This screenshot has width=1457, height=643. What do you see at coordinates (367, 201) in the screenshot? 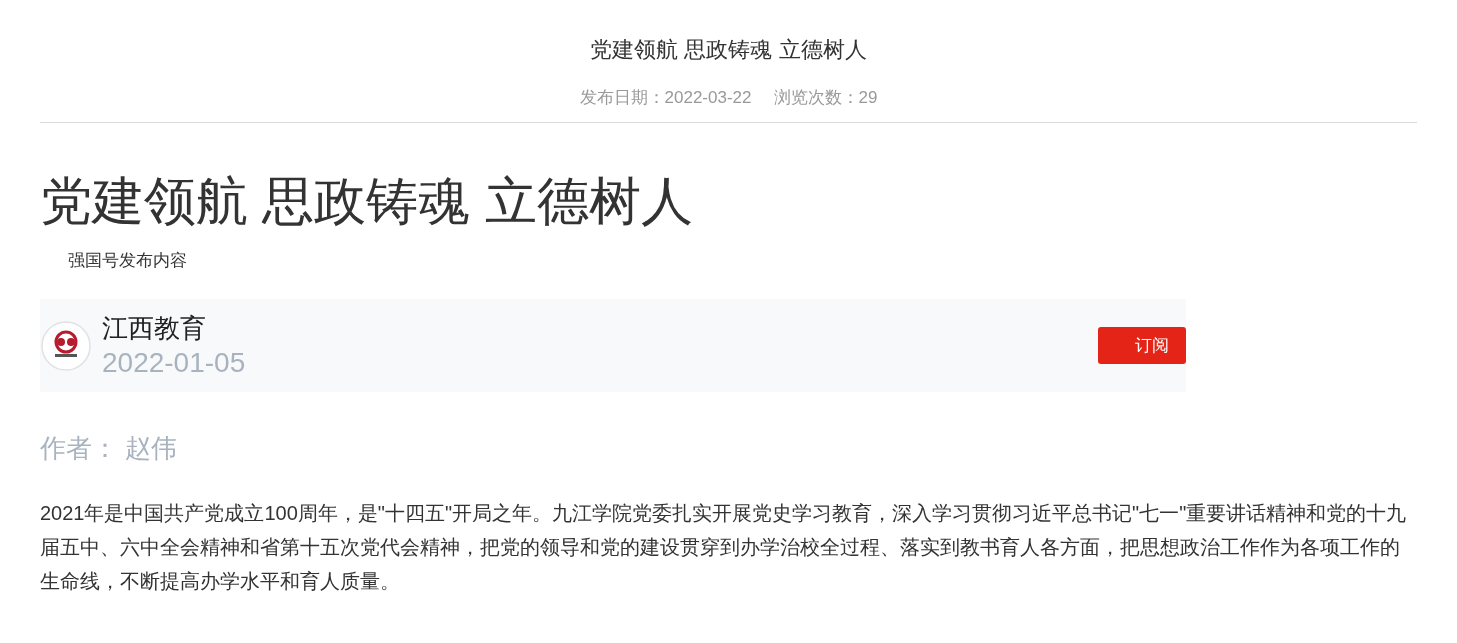
I see `article-title: 党建领航 思政铸魂 立德树人` at bounding box center [367, 201].